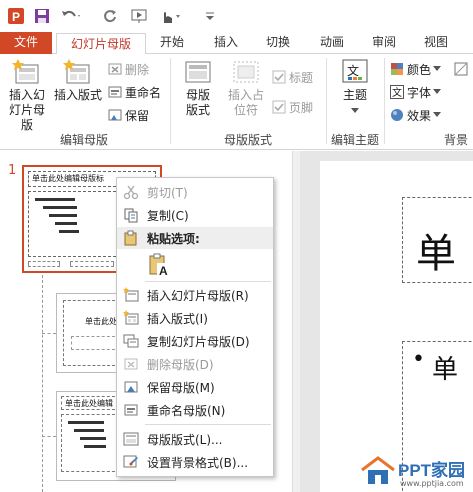 This screenshot has height=492, width=473. I want to click on tab-file: 文件, so click(26, 43).